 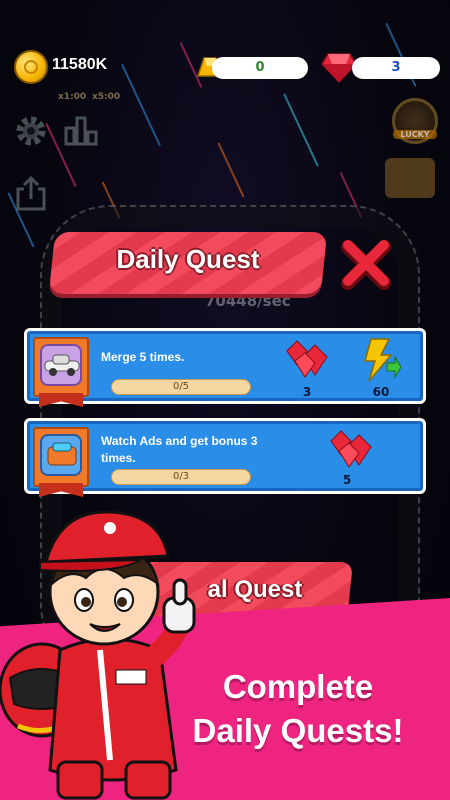 What do you see at coordinates (181, 477) in the screenshot?
I see `quest-progress-bar: 0/3` at bounding box center [181, 477].